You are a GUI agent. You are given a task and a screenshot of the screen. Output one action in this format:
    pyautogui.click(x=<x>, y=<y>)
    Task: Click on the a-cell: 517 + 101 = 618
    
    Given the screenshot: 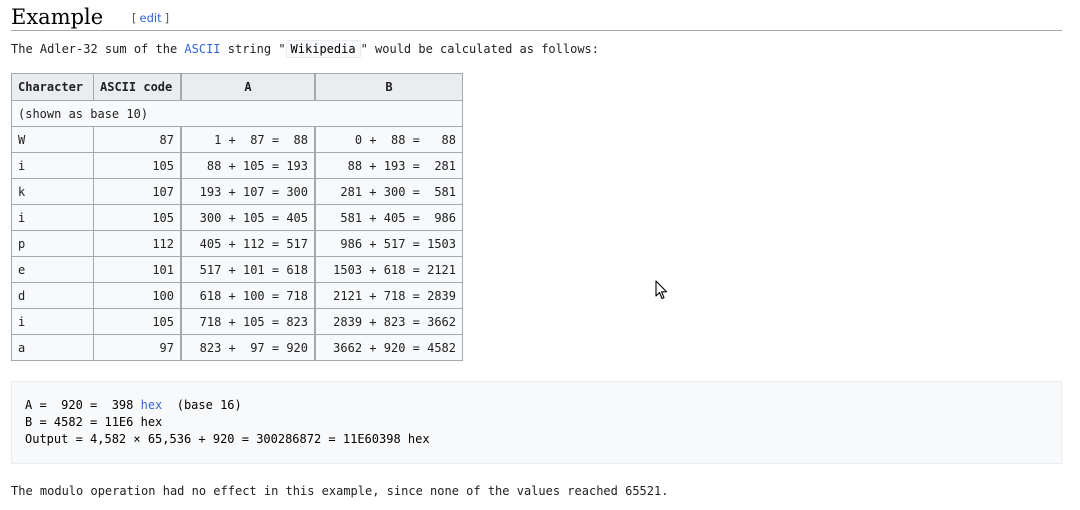 What is the action you would take?
    pyautogui.click(x=248, y=269)
    